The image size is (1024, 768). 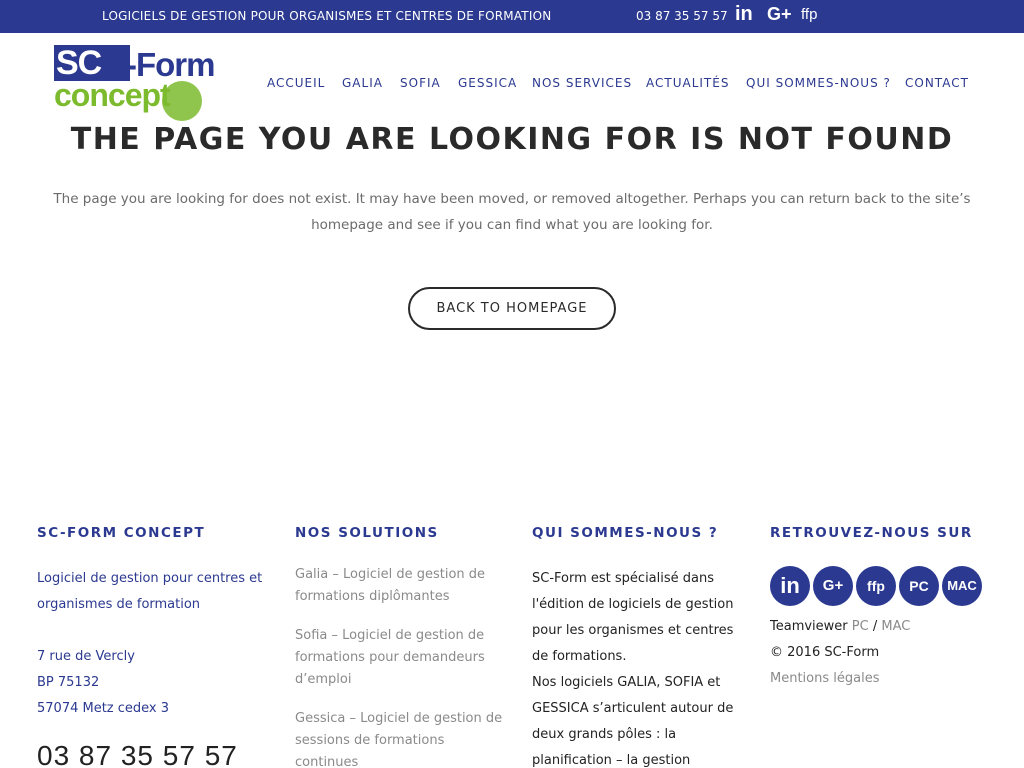 I want to click on address-line: BP 75132, so click(x=68, y=682).